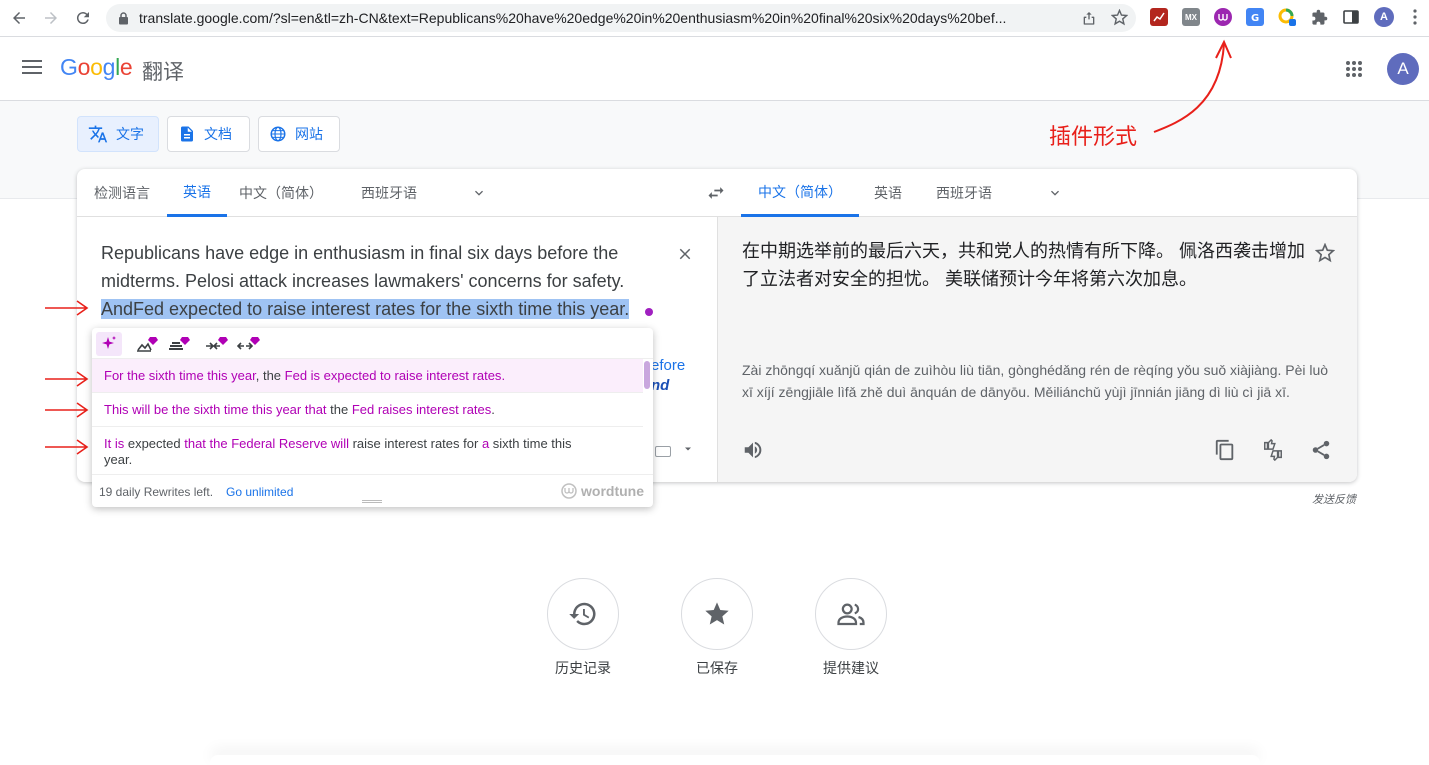  I want to click on share-page-icon, so click(1089, 18).